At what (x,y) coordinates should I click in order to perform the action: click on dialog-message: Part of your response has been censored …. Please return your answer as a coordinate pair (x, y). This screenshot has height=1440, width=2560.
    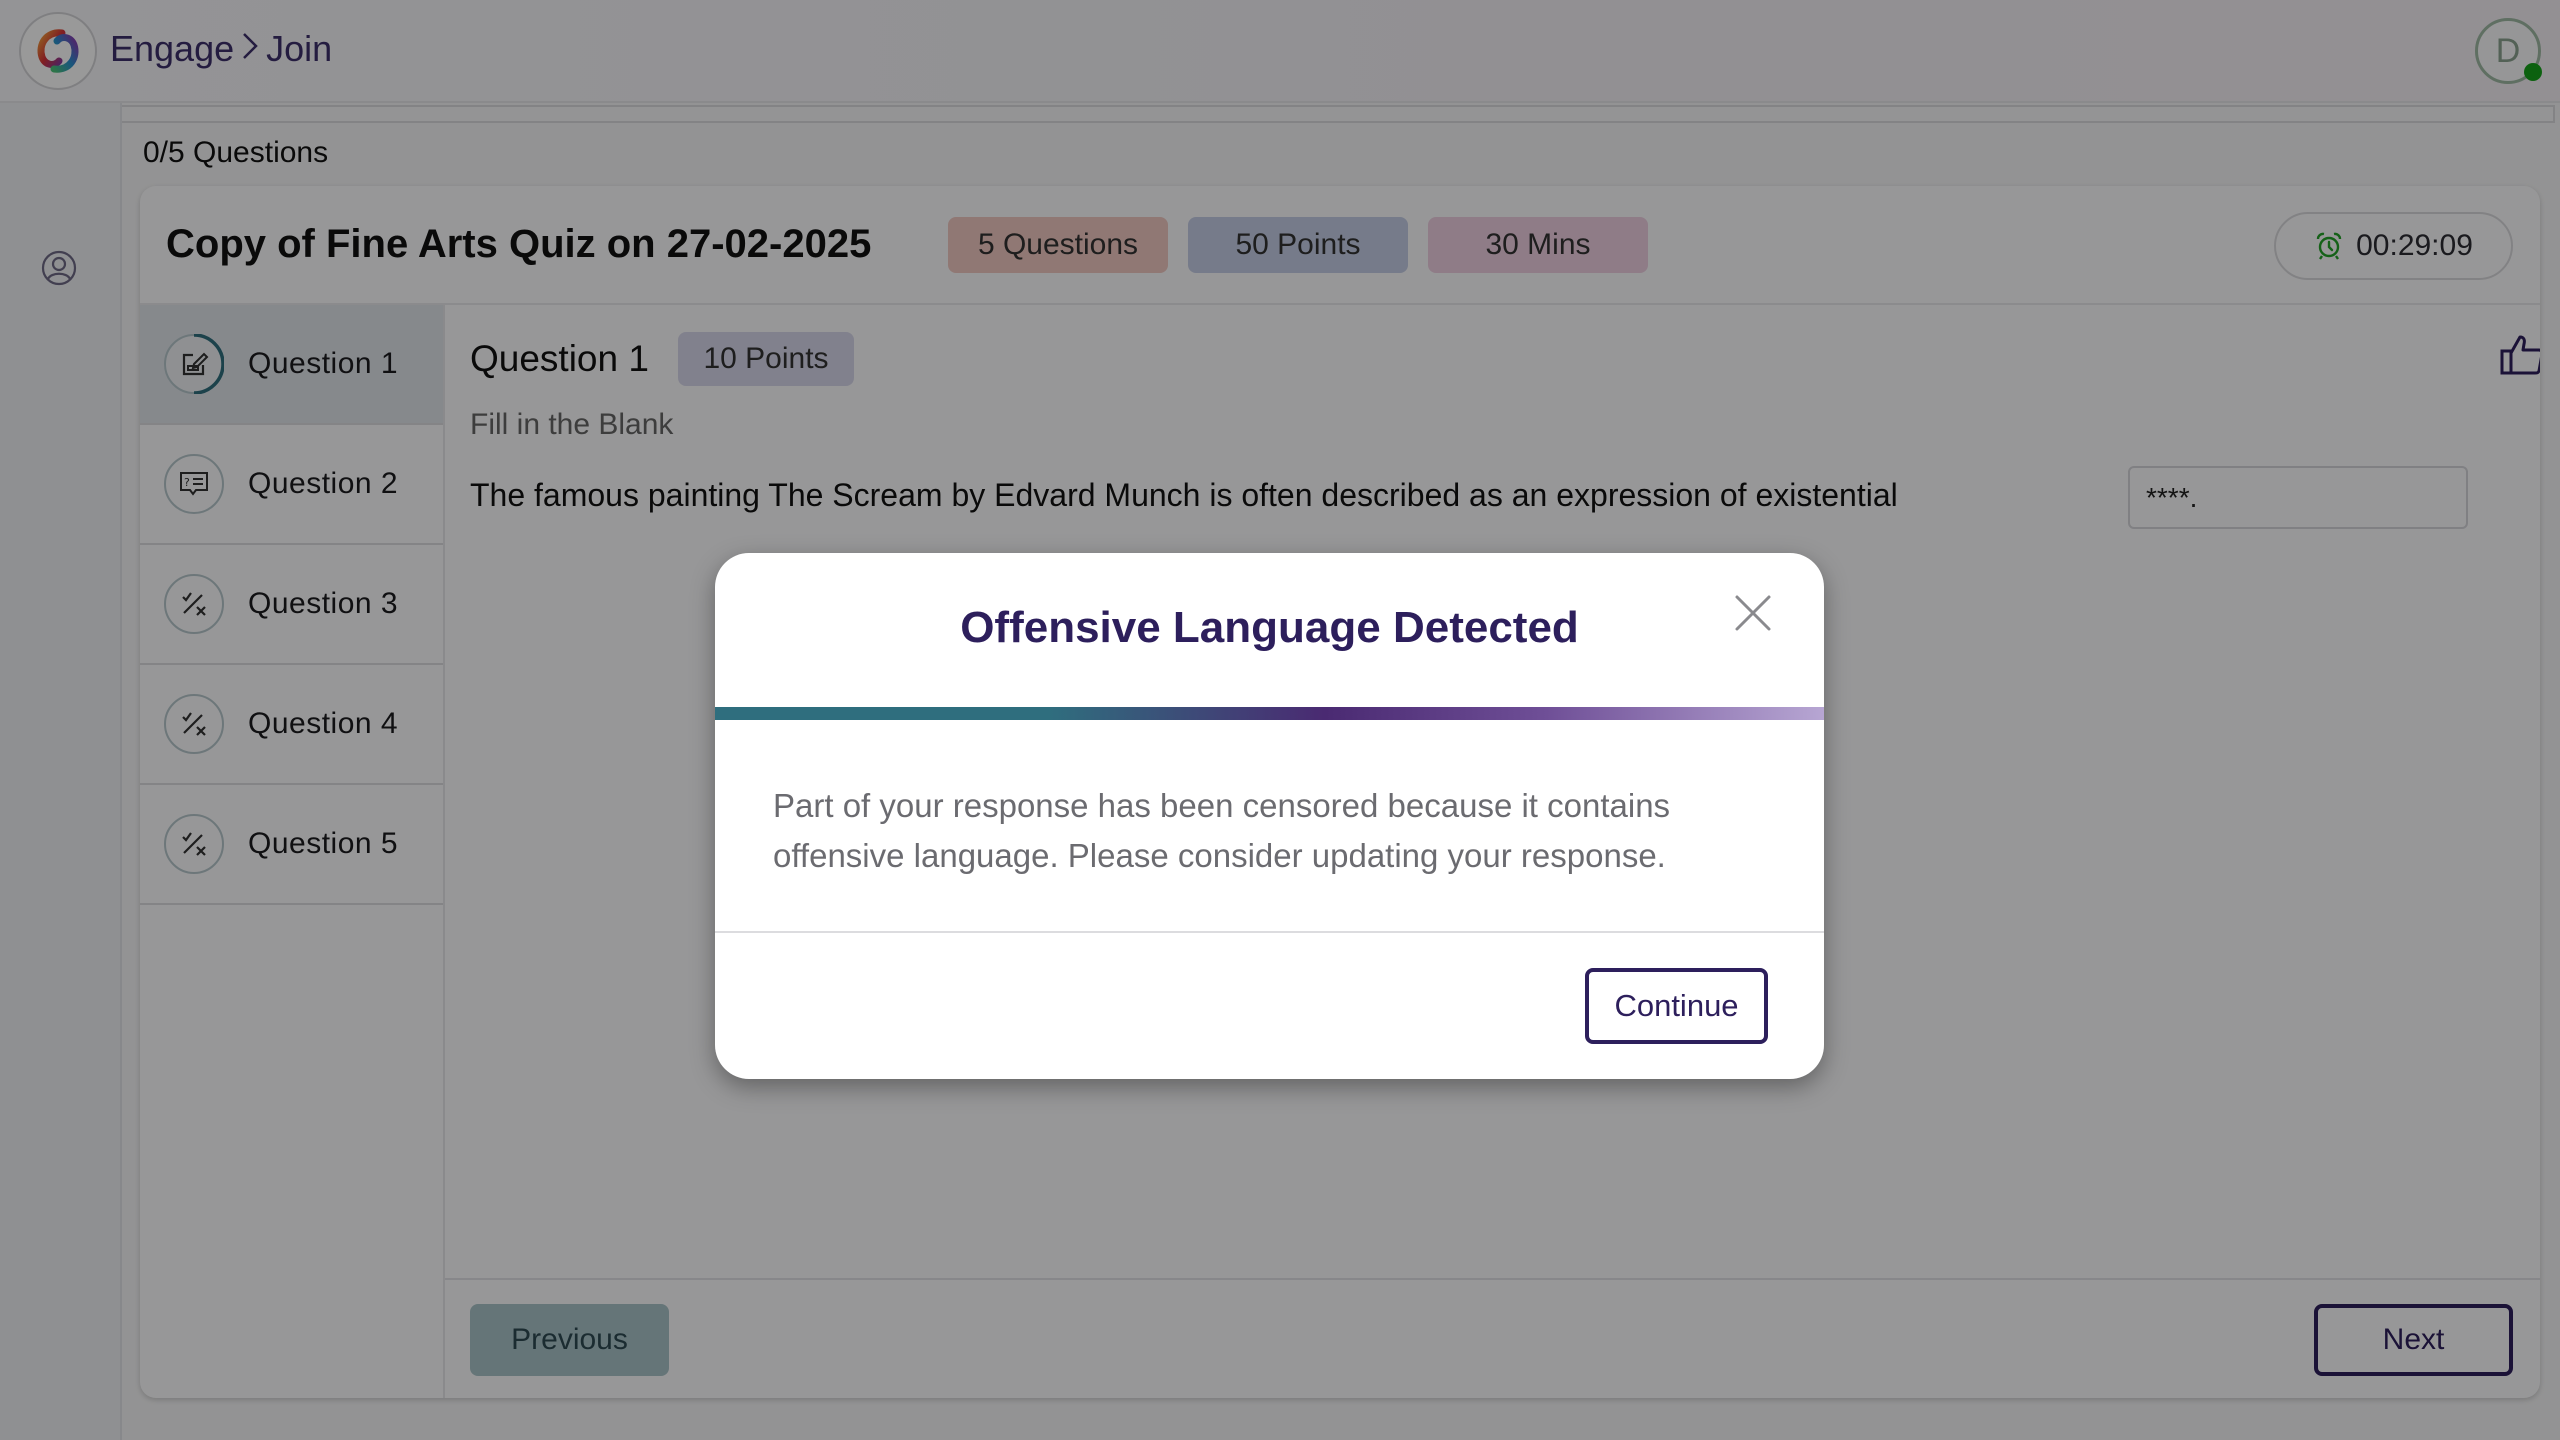
    Looking at the image, I should click on (1222, 830).